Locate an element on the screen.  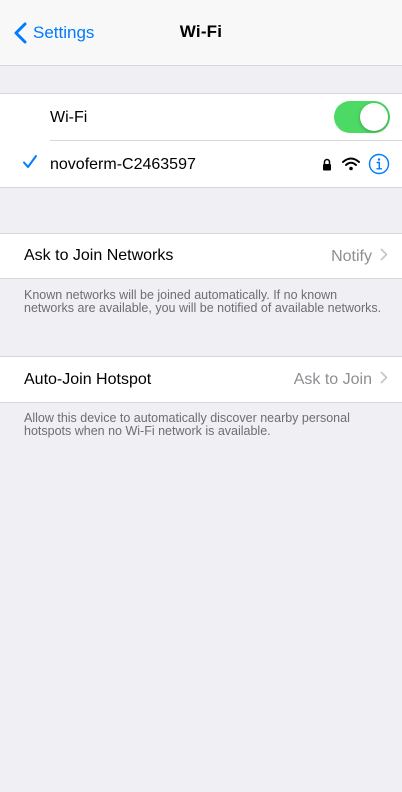
auto-join-hotspot-group: Auto-Join Hotspot Ask to Join is located at coordinates (201, 379).